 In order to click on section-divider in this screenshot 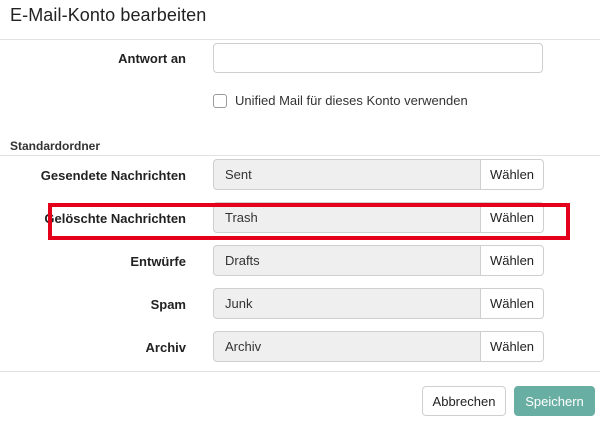, I will do `click(300, 155)`.